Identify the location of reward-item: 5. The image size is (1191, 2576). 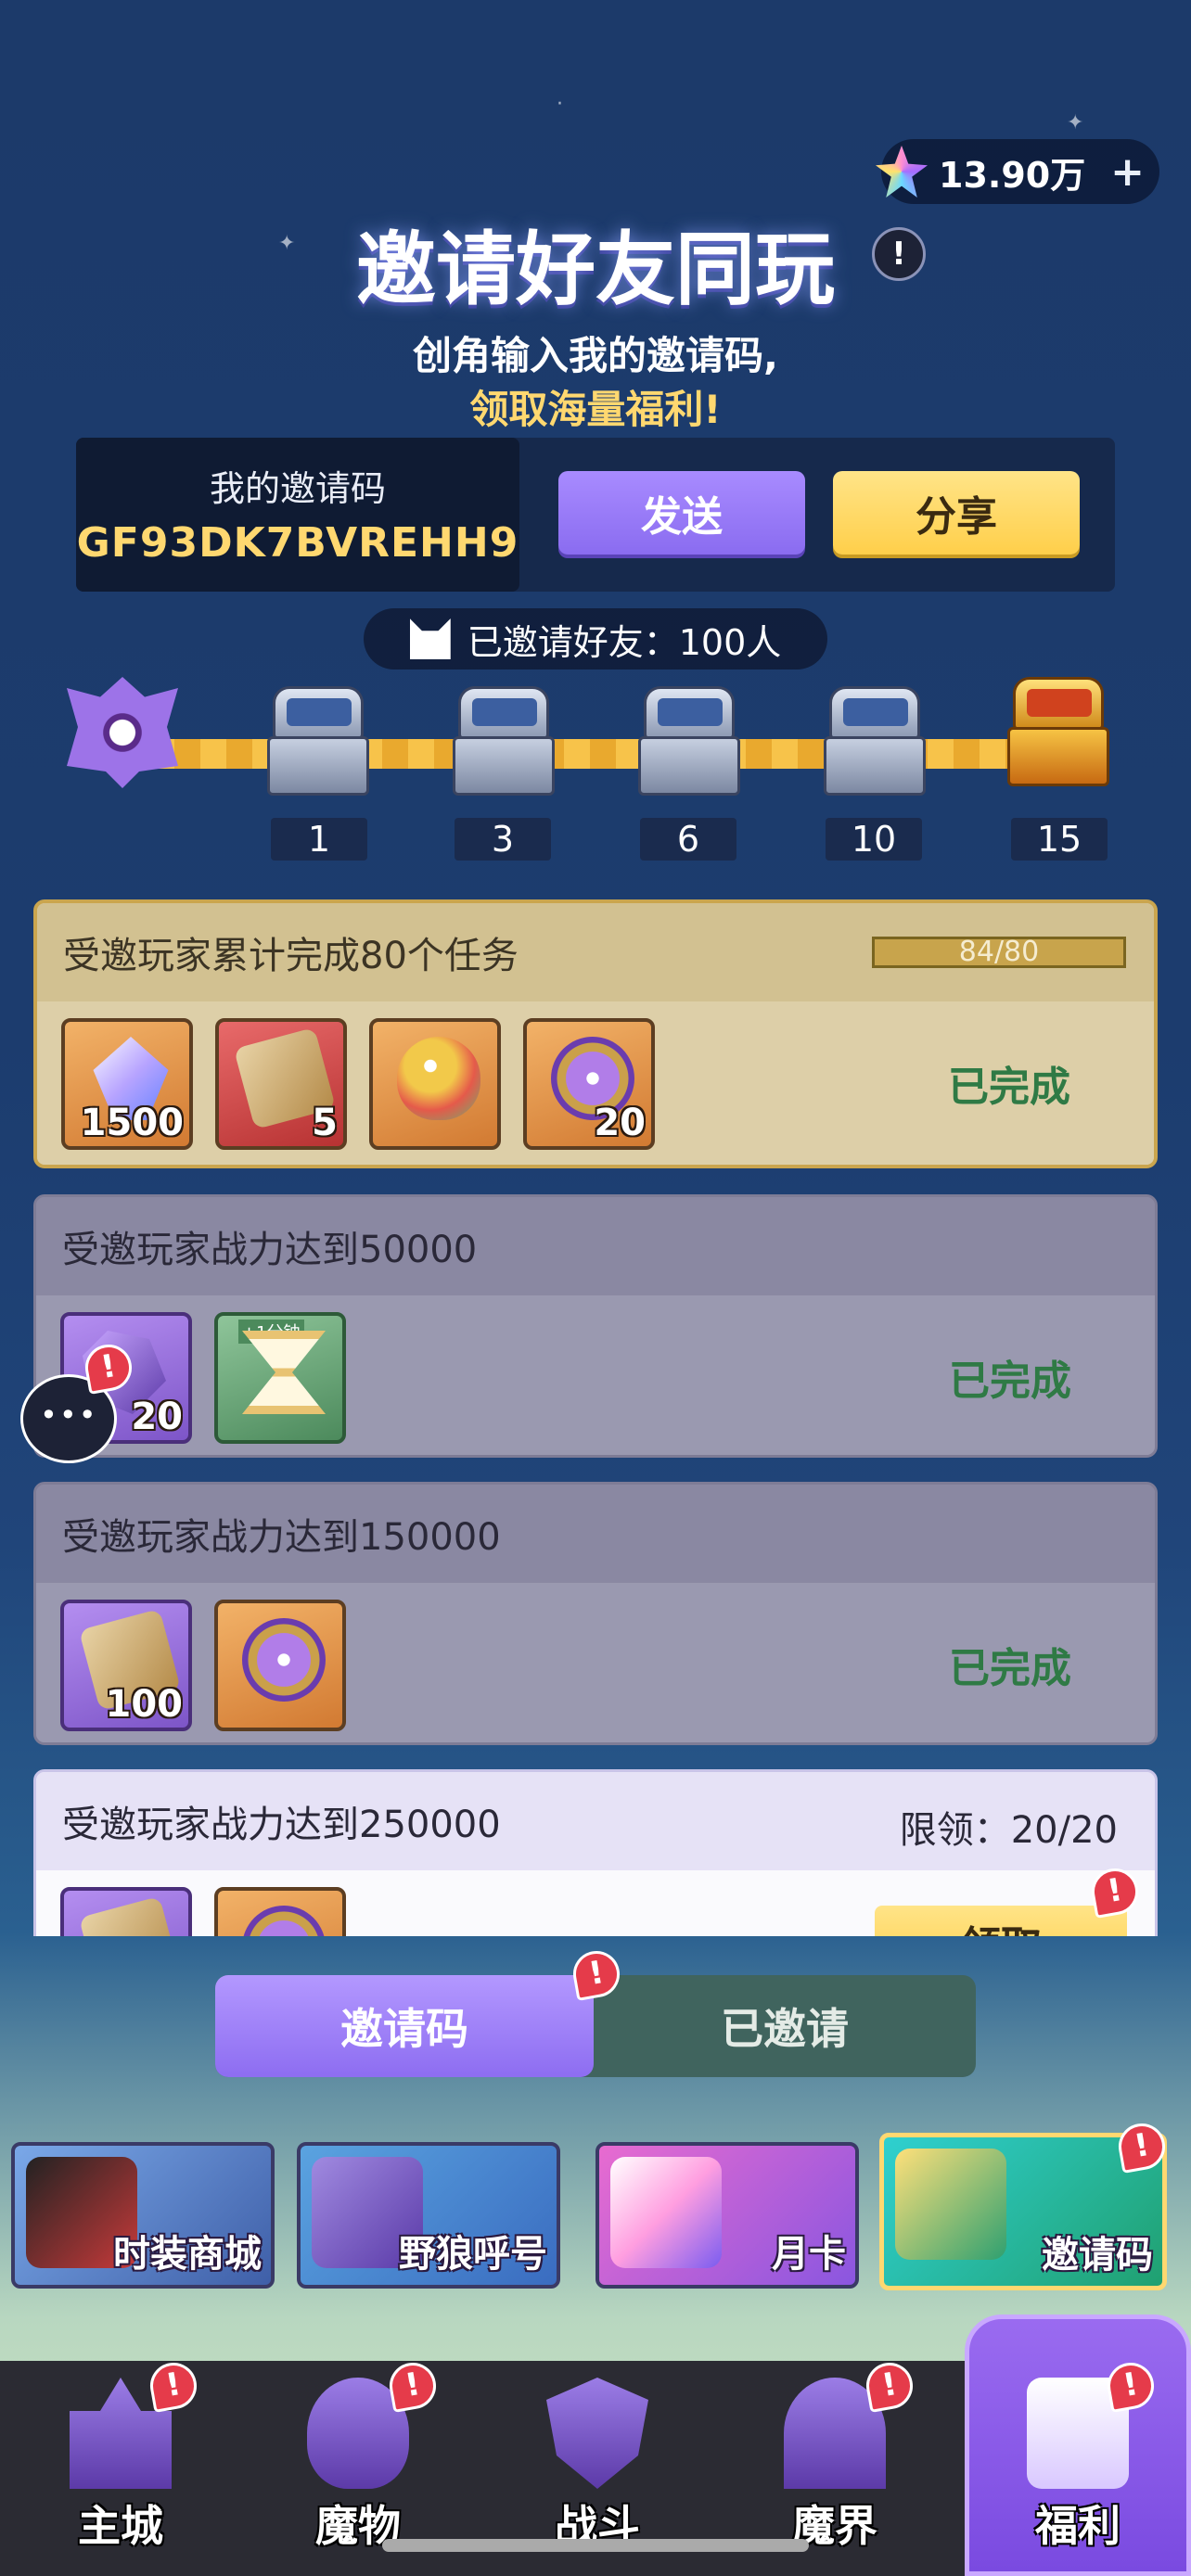
(281, 1084).